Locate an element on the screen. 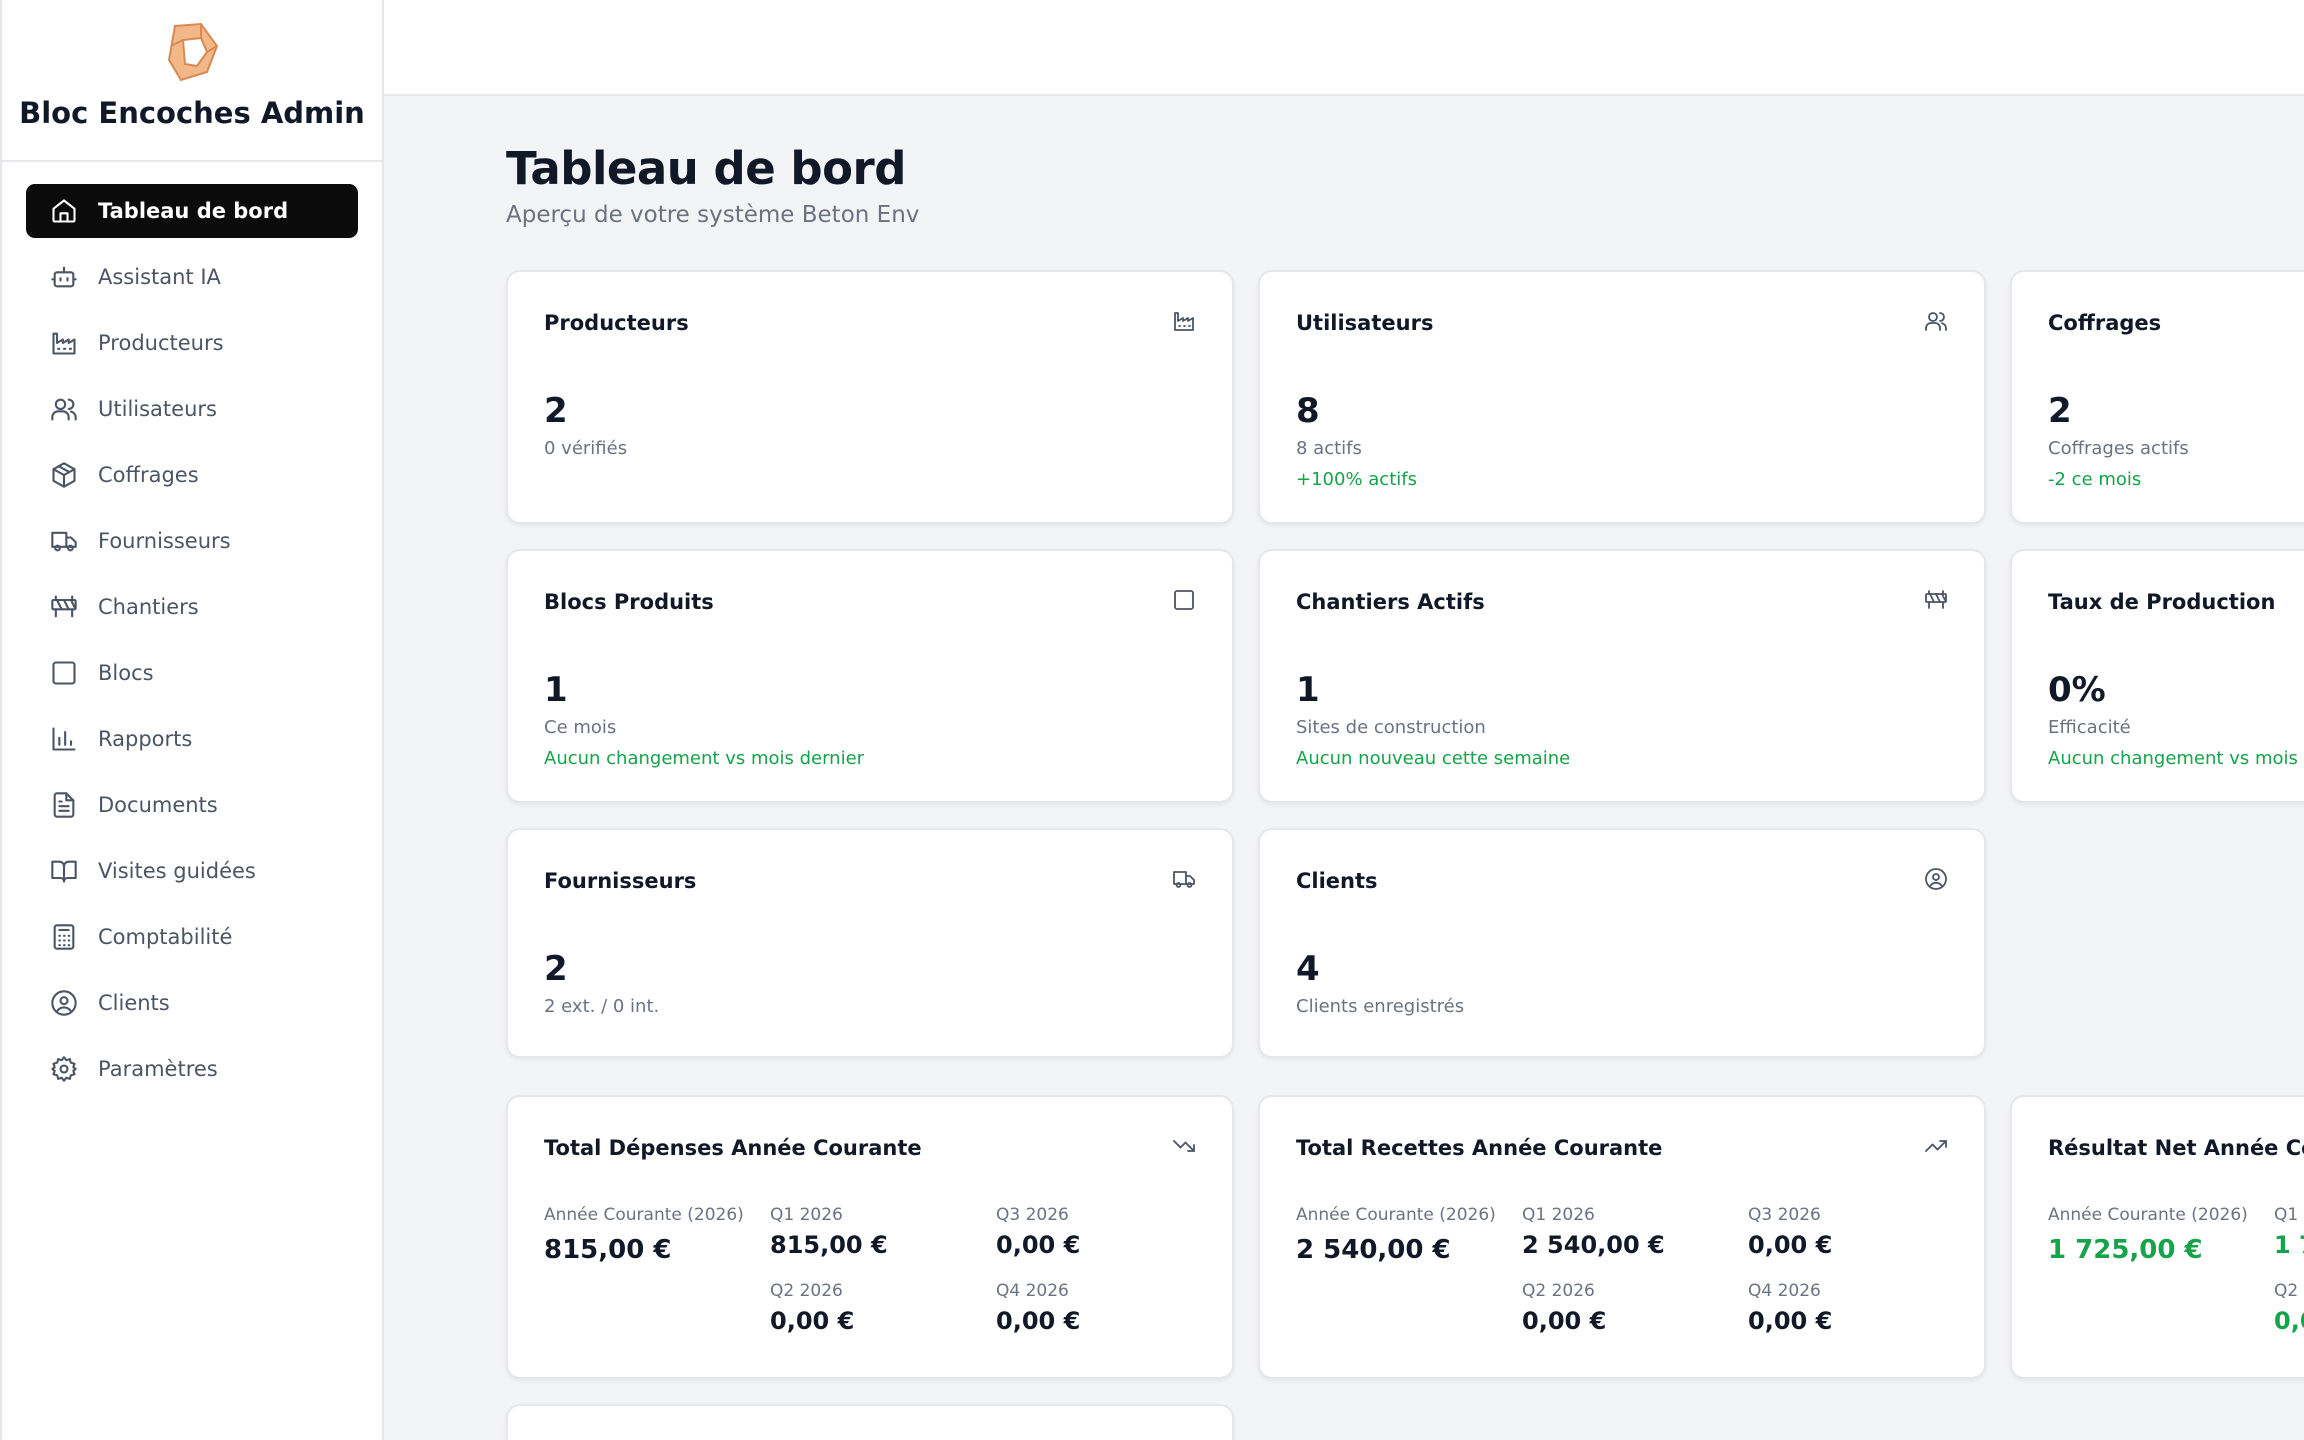 This screenshot has height=1440, width=2304. card-title: Coffrages is located at coordinates (2105, 323).